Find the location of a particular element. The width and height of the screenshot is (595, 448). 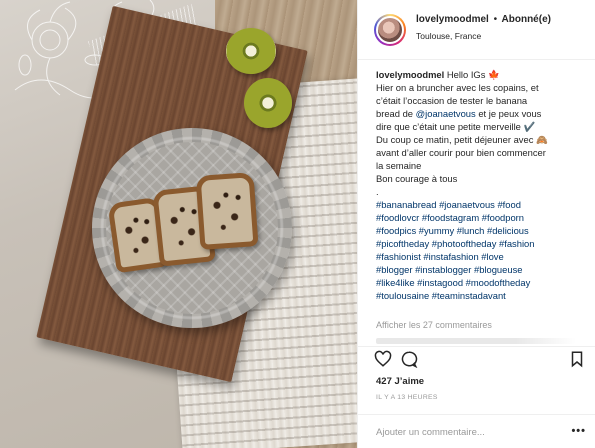

banana-bread-slice is located at coordinates (227, 211).